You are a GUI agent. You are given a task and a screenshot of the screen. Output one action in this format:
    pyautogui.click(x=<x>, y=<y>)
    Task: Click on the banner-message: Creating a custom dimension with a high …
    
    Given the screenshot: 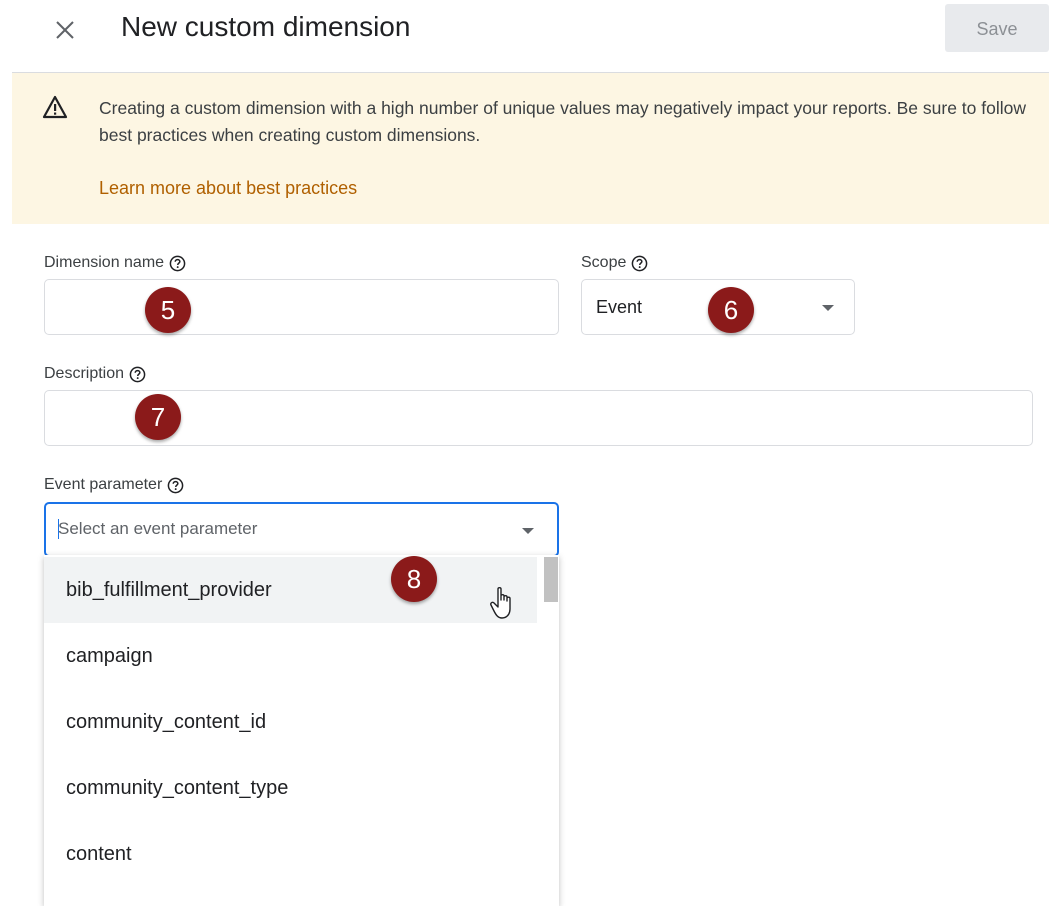 What is the action you would take?
    pyautogui.click(x=562, y=121)
    